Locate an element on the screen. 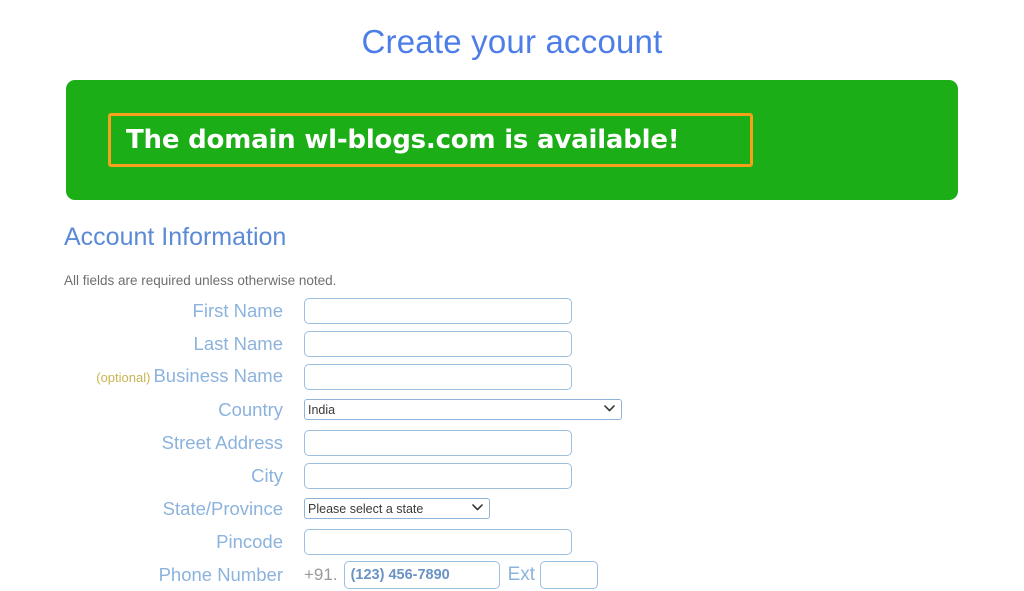  form-row-city: City is located at coordinates (512, 475).